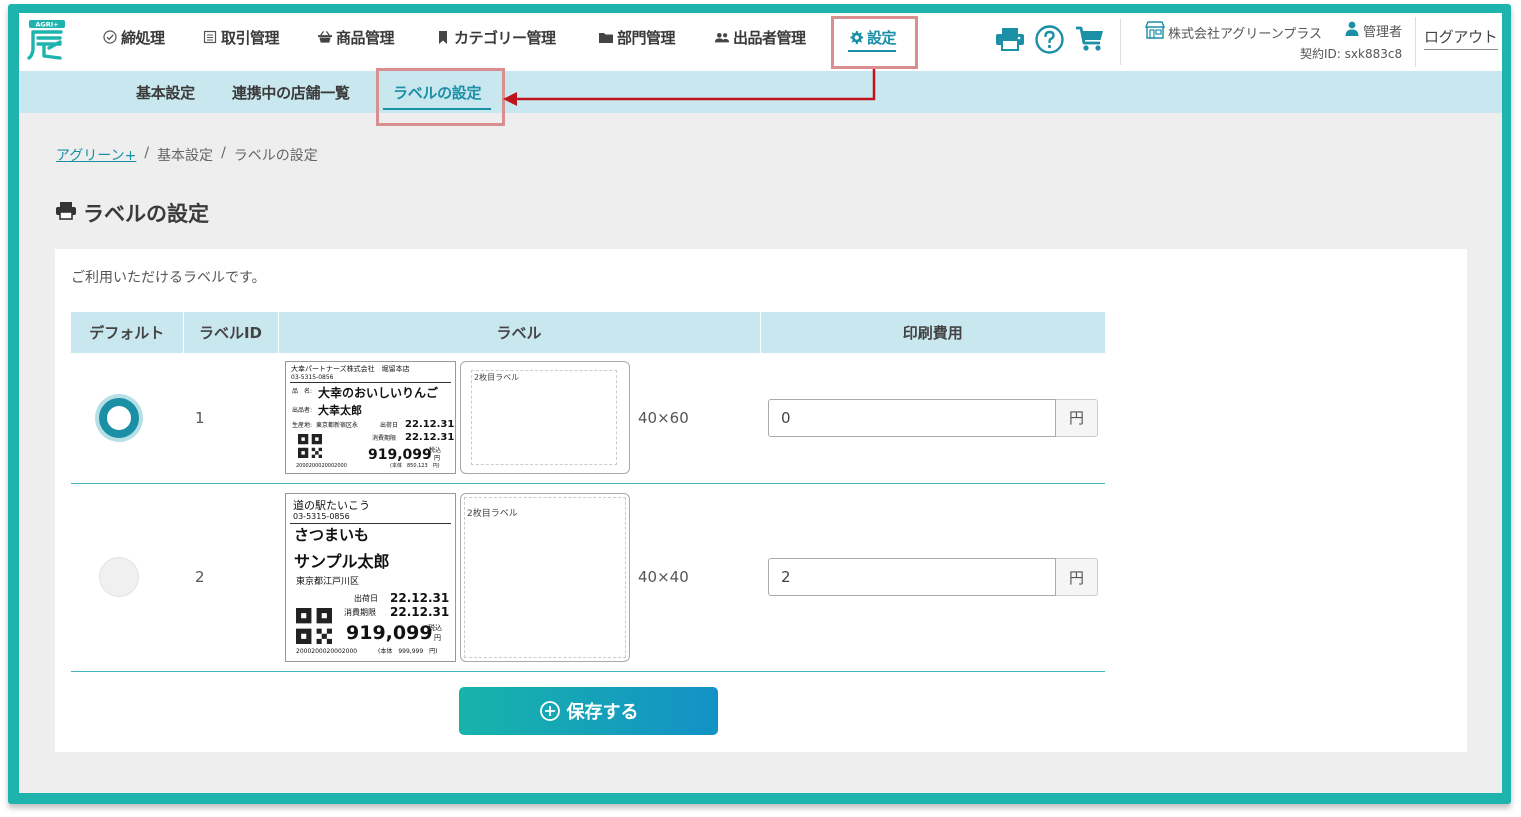  I want to click on annotation-arrow, so click(689, 87).